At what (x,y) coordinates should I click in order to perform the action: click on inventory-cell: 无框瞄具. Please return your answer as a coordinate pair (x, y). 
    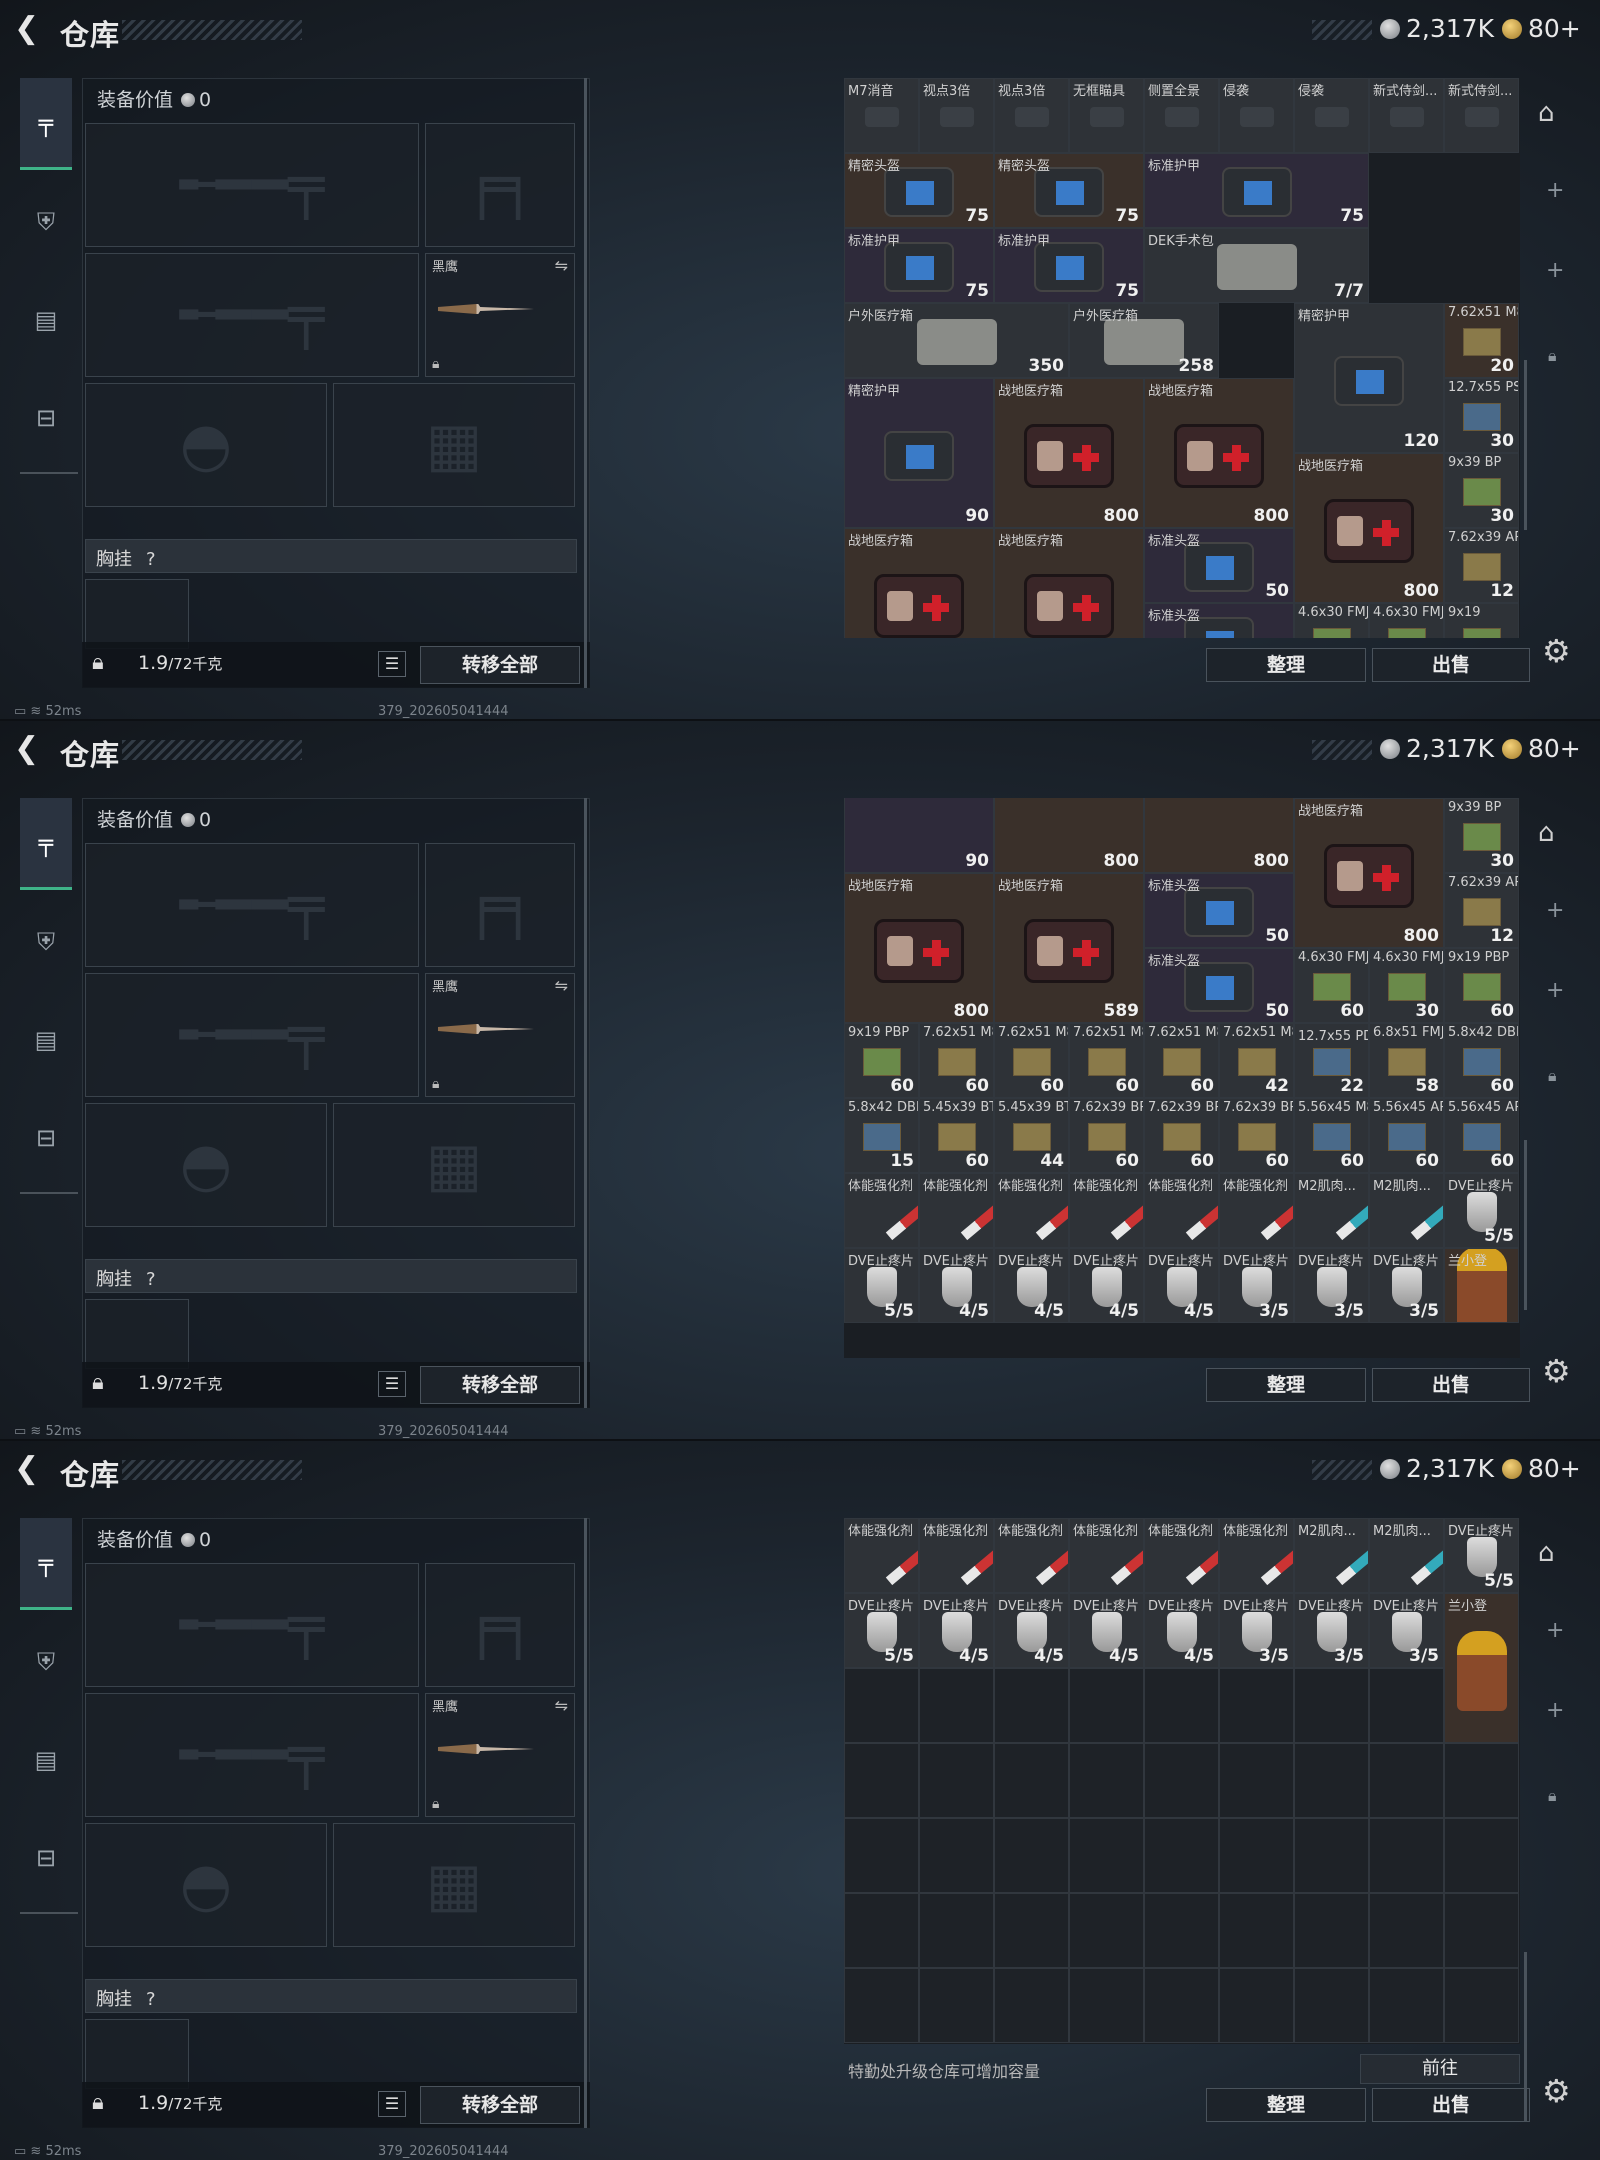
    Looking at the image, I should click on (1106, 115).